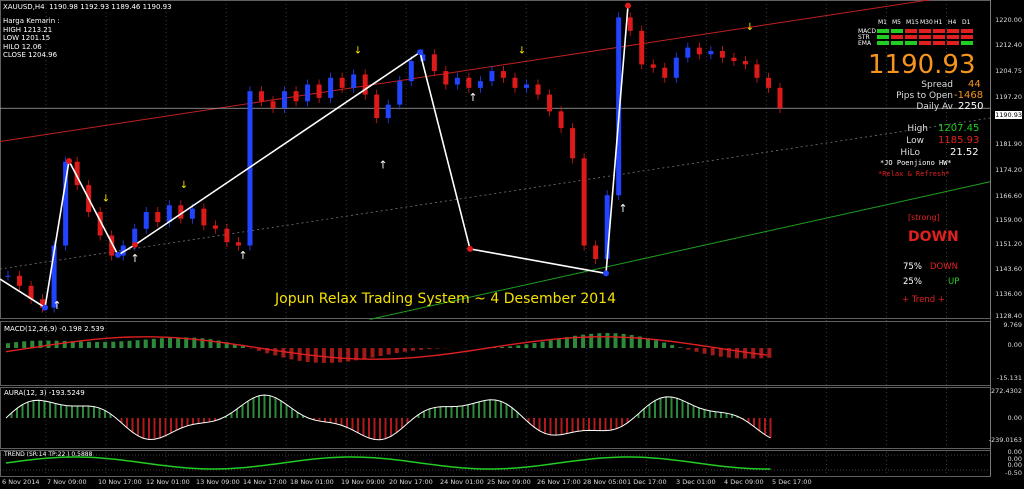 The width and height of the screenshot is (1024, 489). Describe the element at coordinates (312, 482) in the screenshot. I see `time-axis-label: 18 Nov 01:00` at that location.